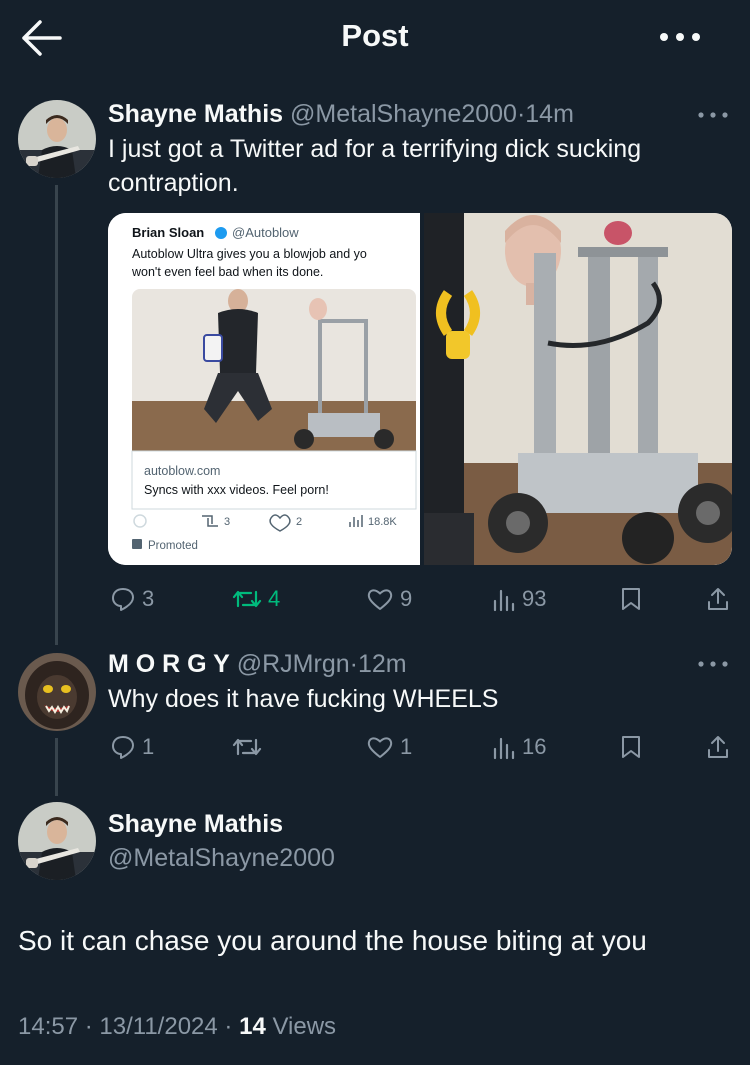 Image resolution: width=750 pixels, height=1065 pixels. What do you see at coordinates (382, 664) in the screenshot?
I see `reply-timestamp: 12m` at bounding box center [382, 664].